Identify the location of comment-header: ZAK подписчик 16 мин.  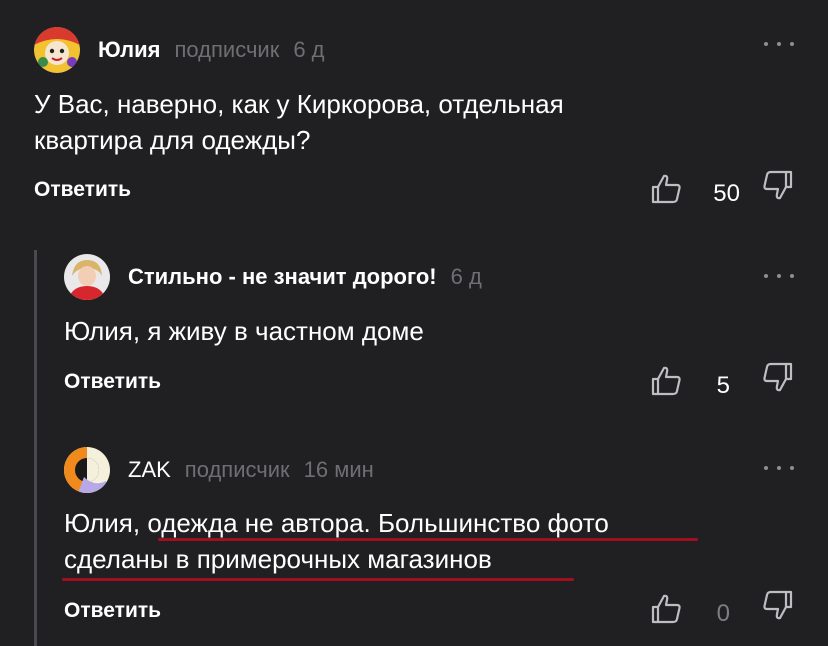
(219, 470).